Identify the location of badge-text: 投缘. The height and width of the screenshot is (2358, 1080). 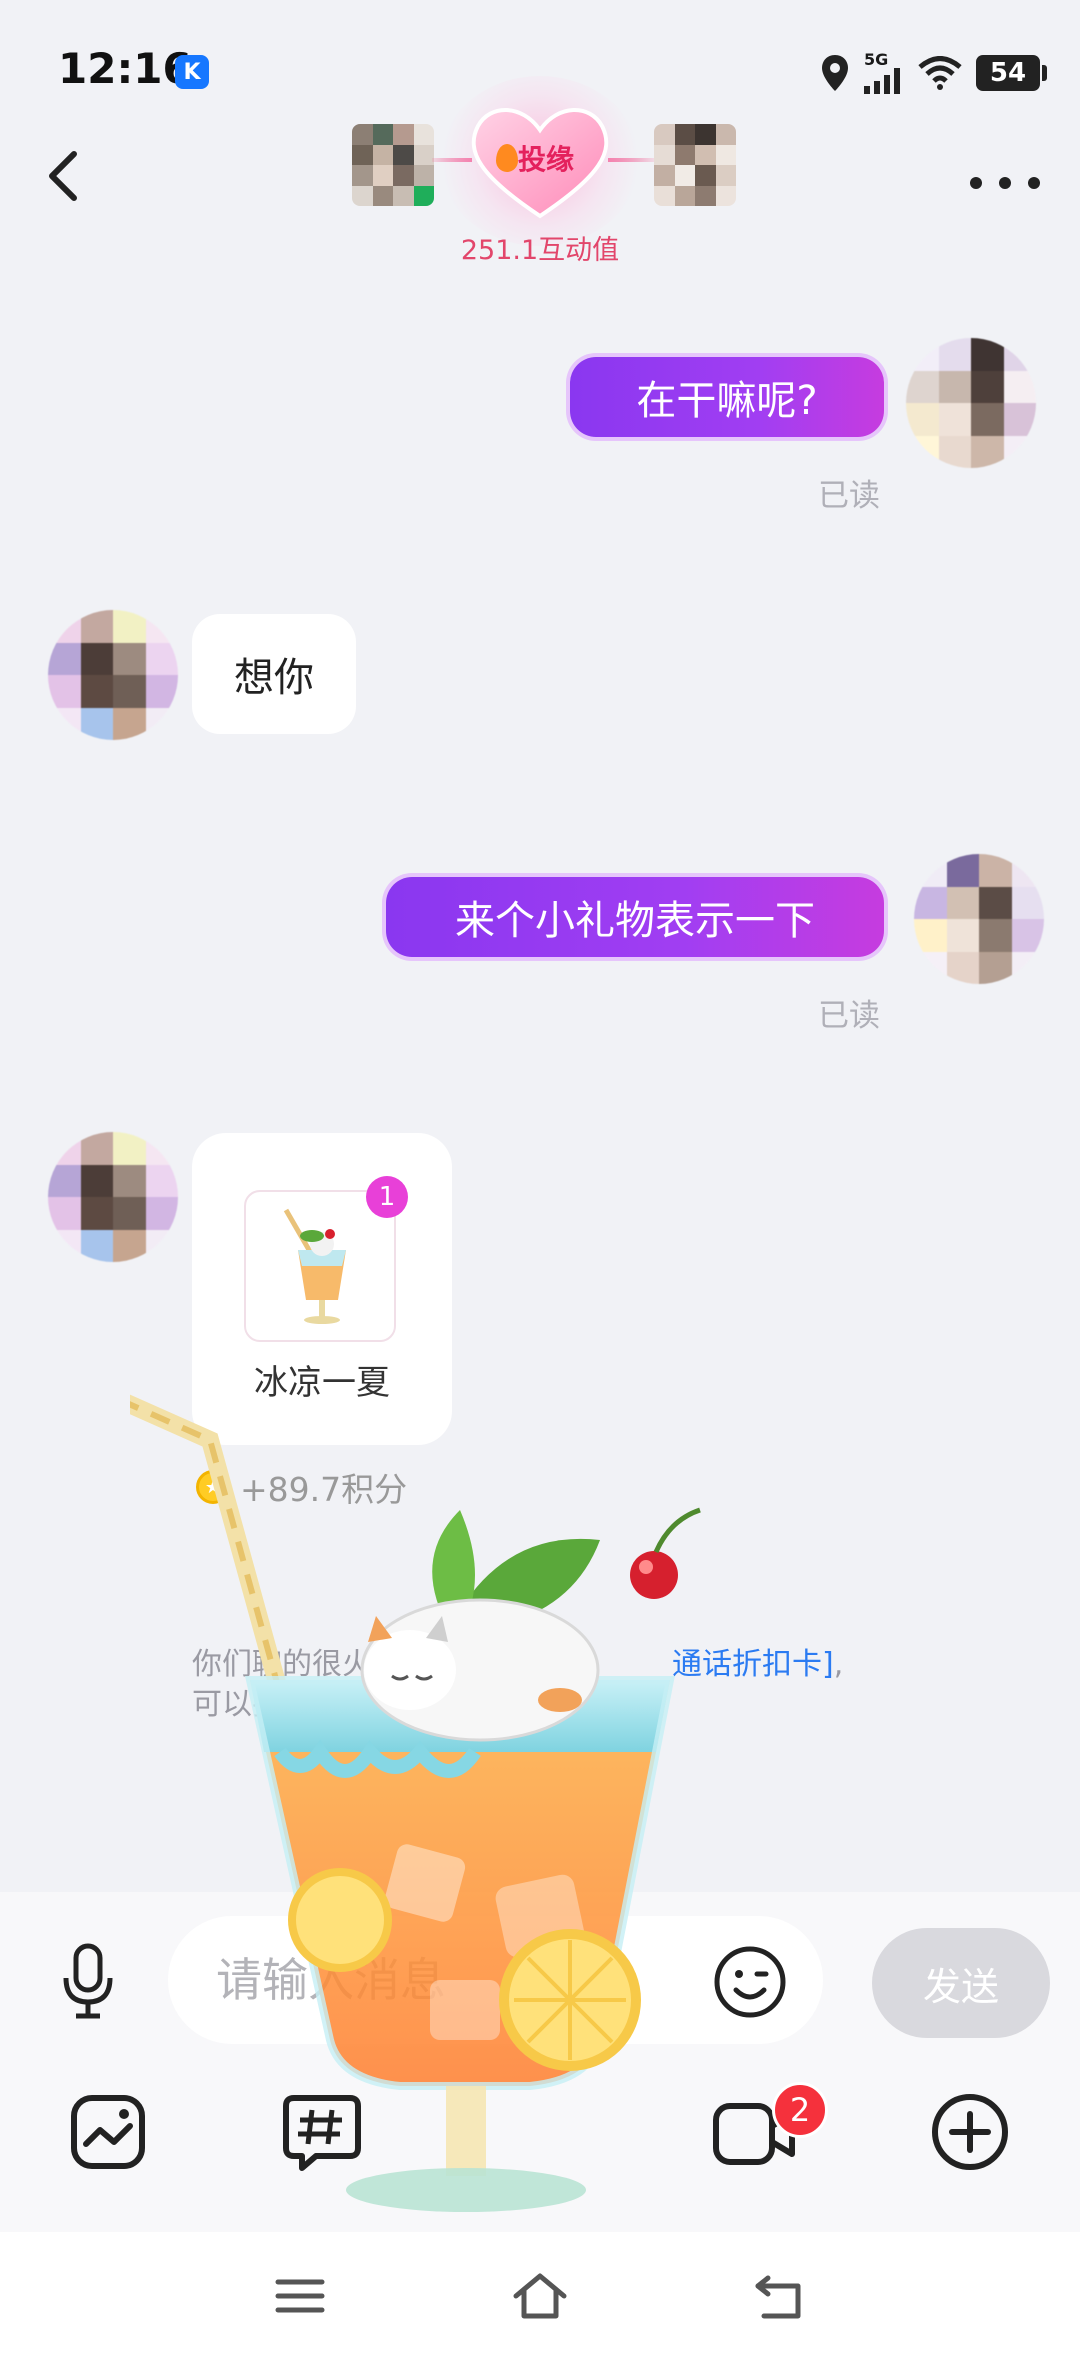
(546, 159).